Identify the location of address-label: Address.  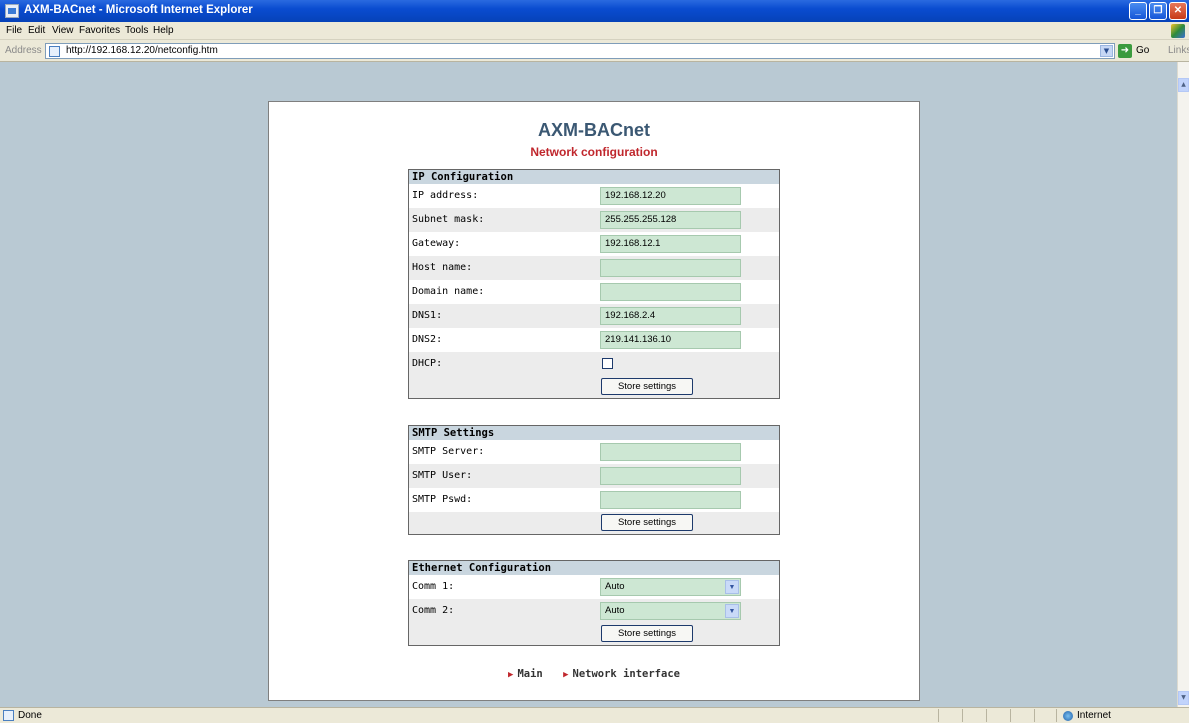
(23, 50).